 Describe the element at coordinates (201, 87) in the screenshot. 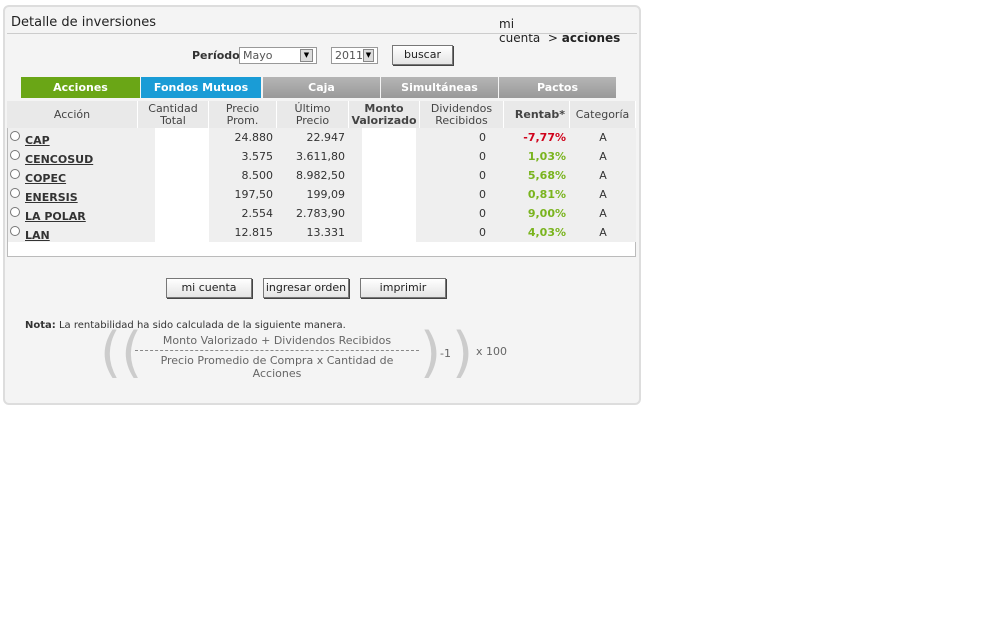

I see `tab-fondos-mutuos: Fondos Mutuos` at that location.